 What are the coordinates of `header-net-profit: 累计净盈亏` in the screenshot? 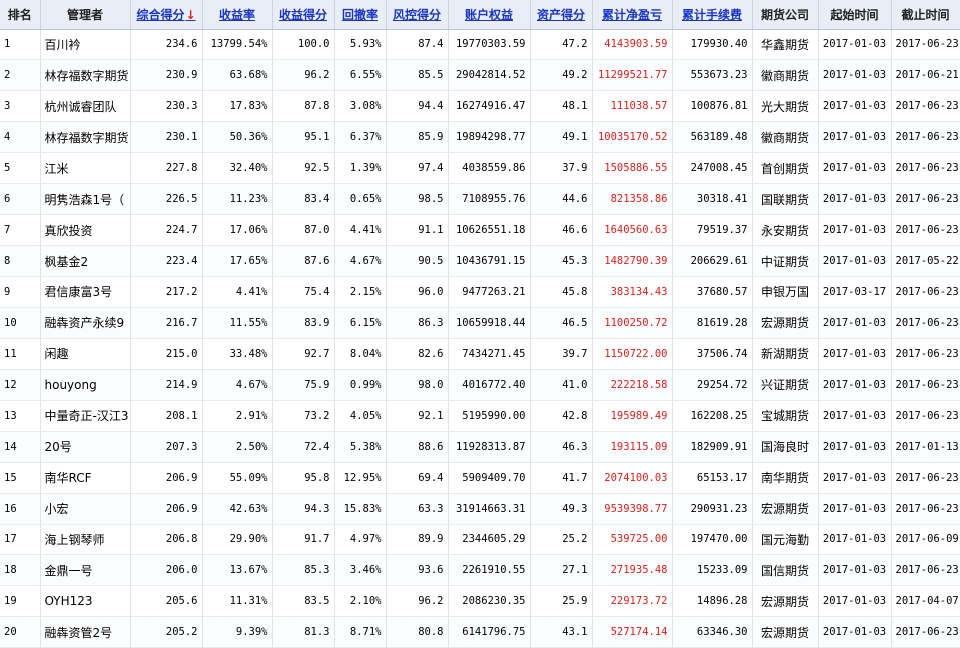 It's located at (632, 15).